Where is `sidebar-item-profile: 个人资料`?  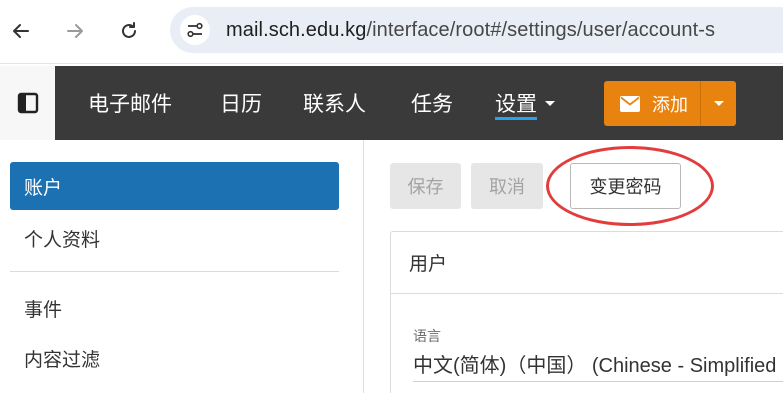
sidebar-item-profile: 个人资料 is located at coordinates (174, 238).